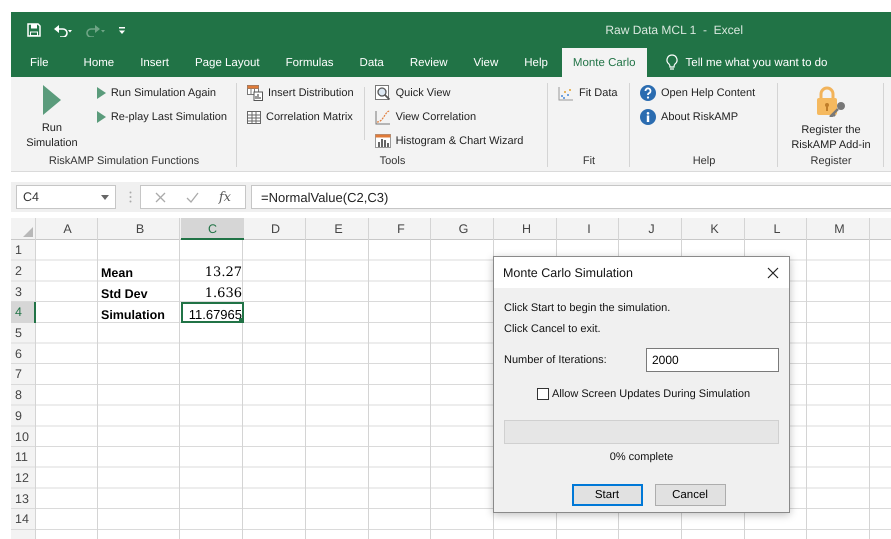 This screenshot has width=891, height=539. Describe the element at coordinates (674, 30) in the screenshot. I see `window-title: Raw Data MCL 1 - Excel` at that location.